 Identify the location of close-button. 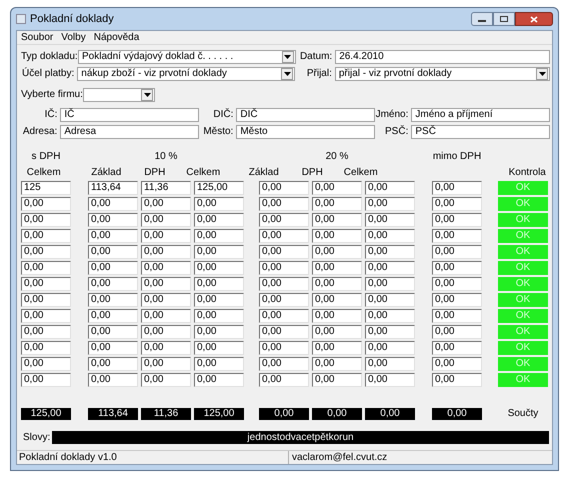
(534, 19).